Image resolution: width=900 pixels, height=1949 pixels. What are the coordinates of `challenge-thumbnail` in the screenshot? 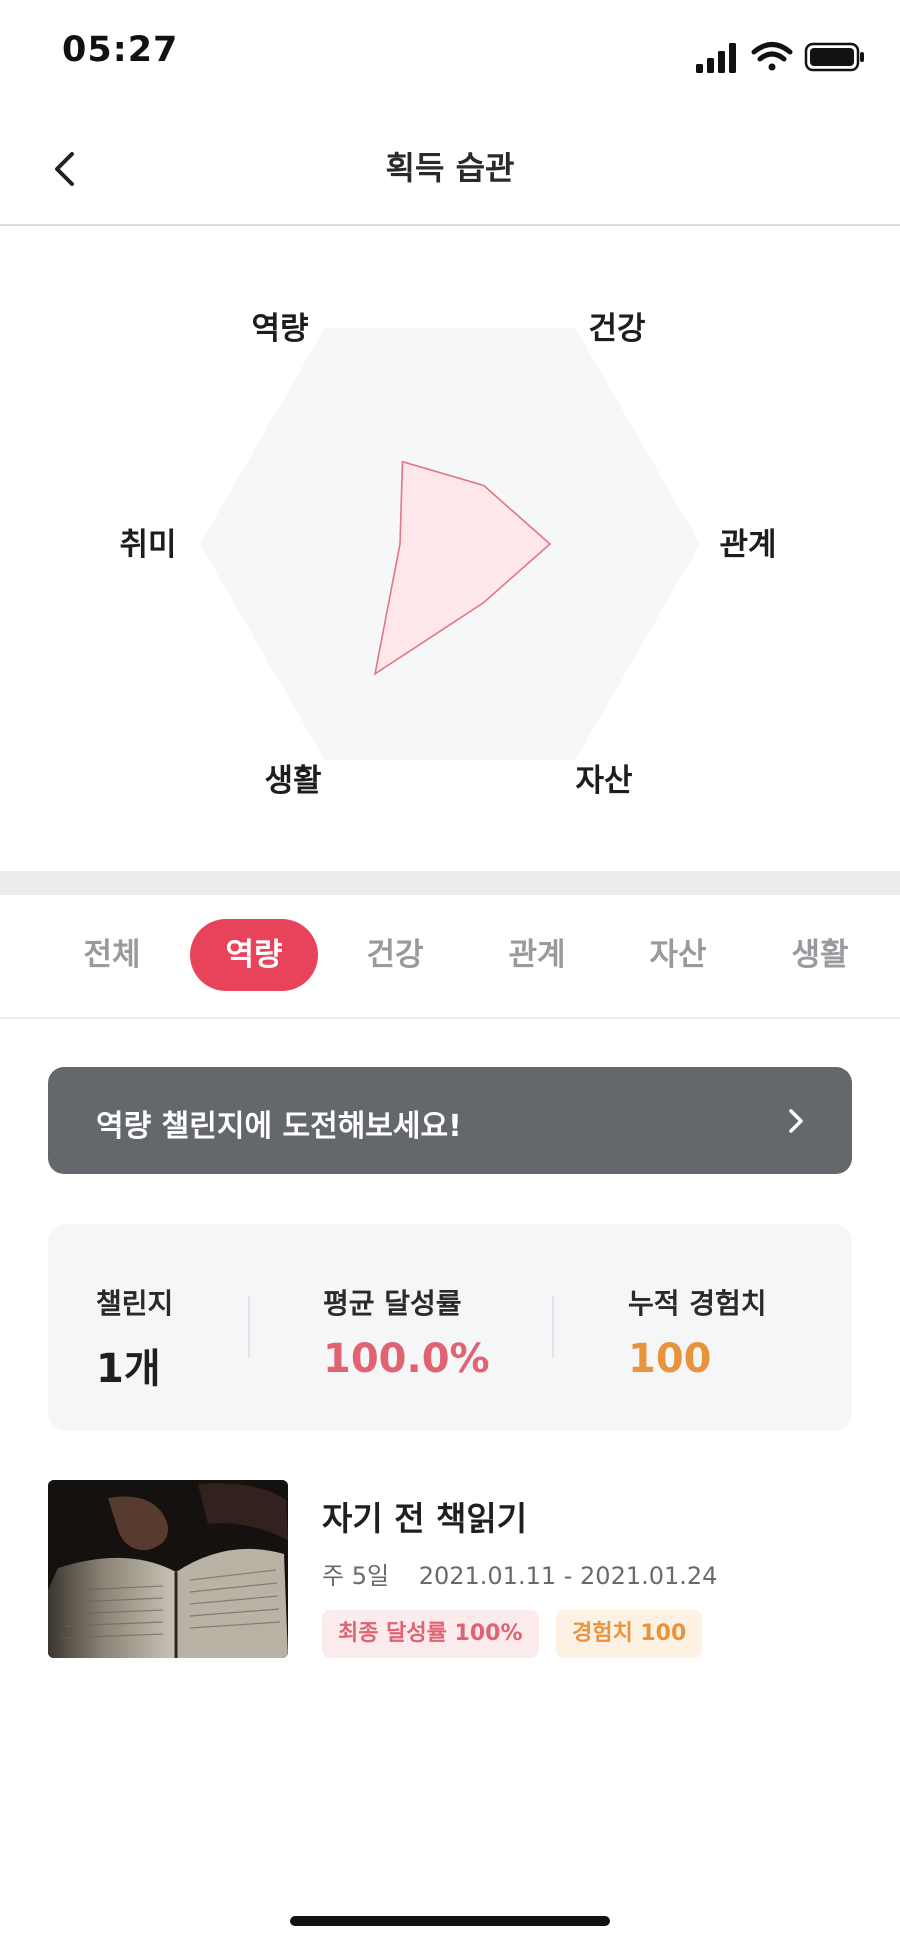 It's located at (168, 1569).